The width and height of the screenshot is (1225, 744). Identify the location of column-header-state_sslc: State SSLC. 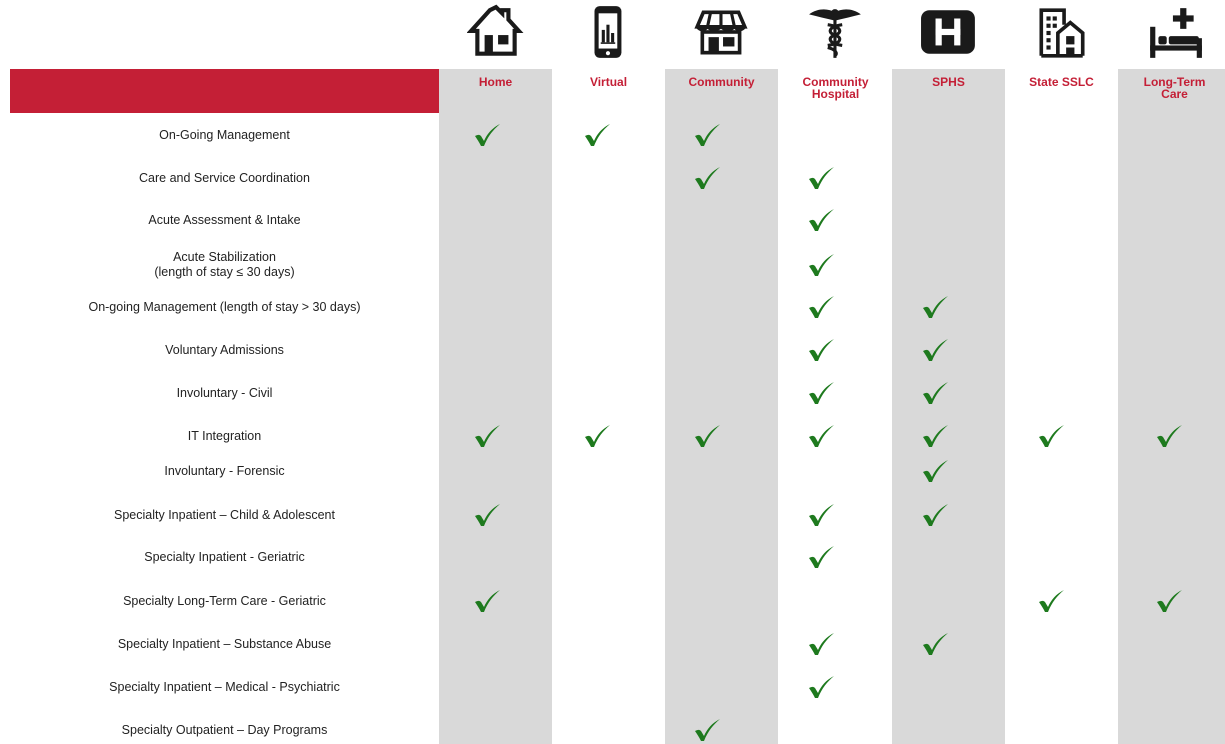
(1061, 82).